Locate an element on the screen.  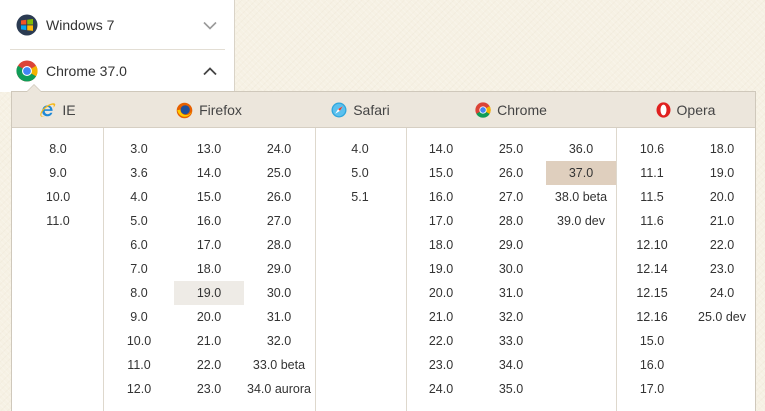
version-item: 12.15 is located at coordinates (652, 293).